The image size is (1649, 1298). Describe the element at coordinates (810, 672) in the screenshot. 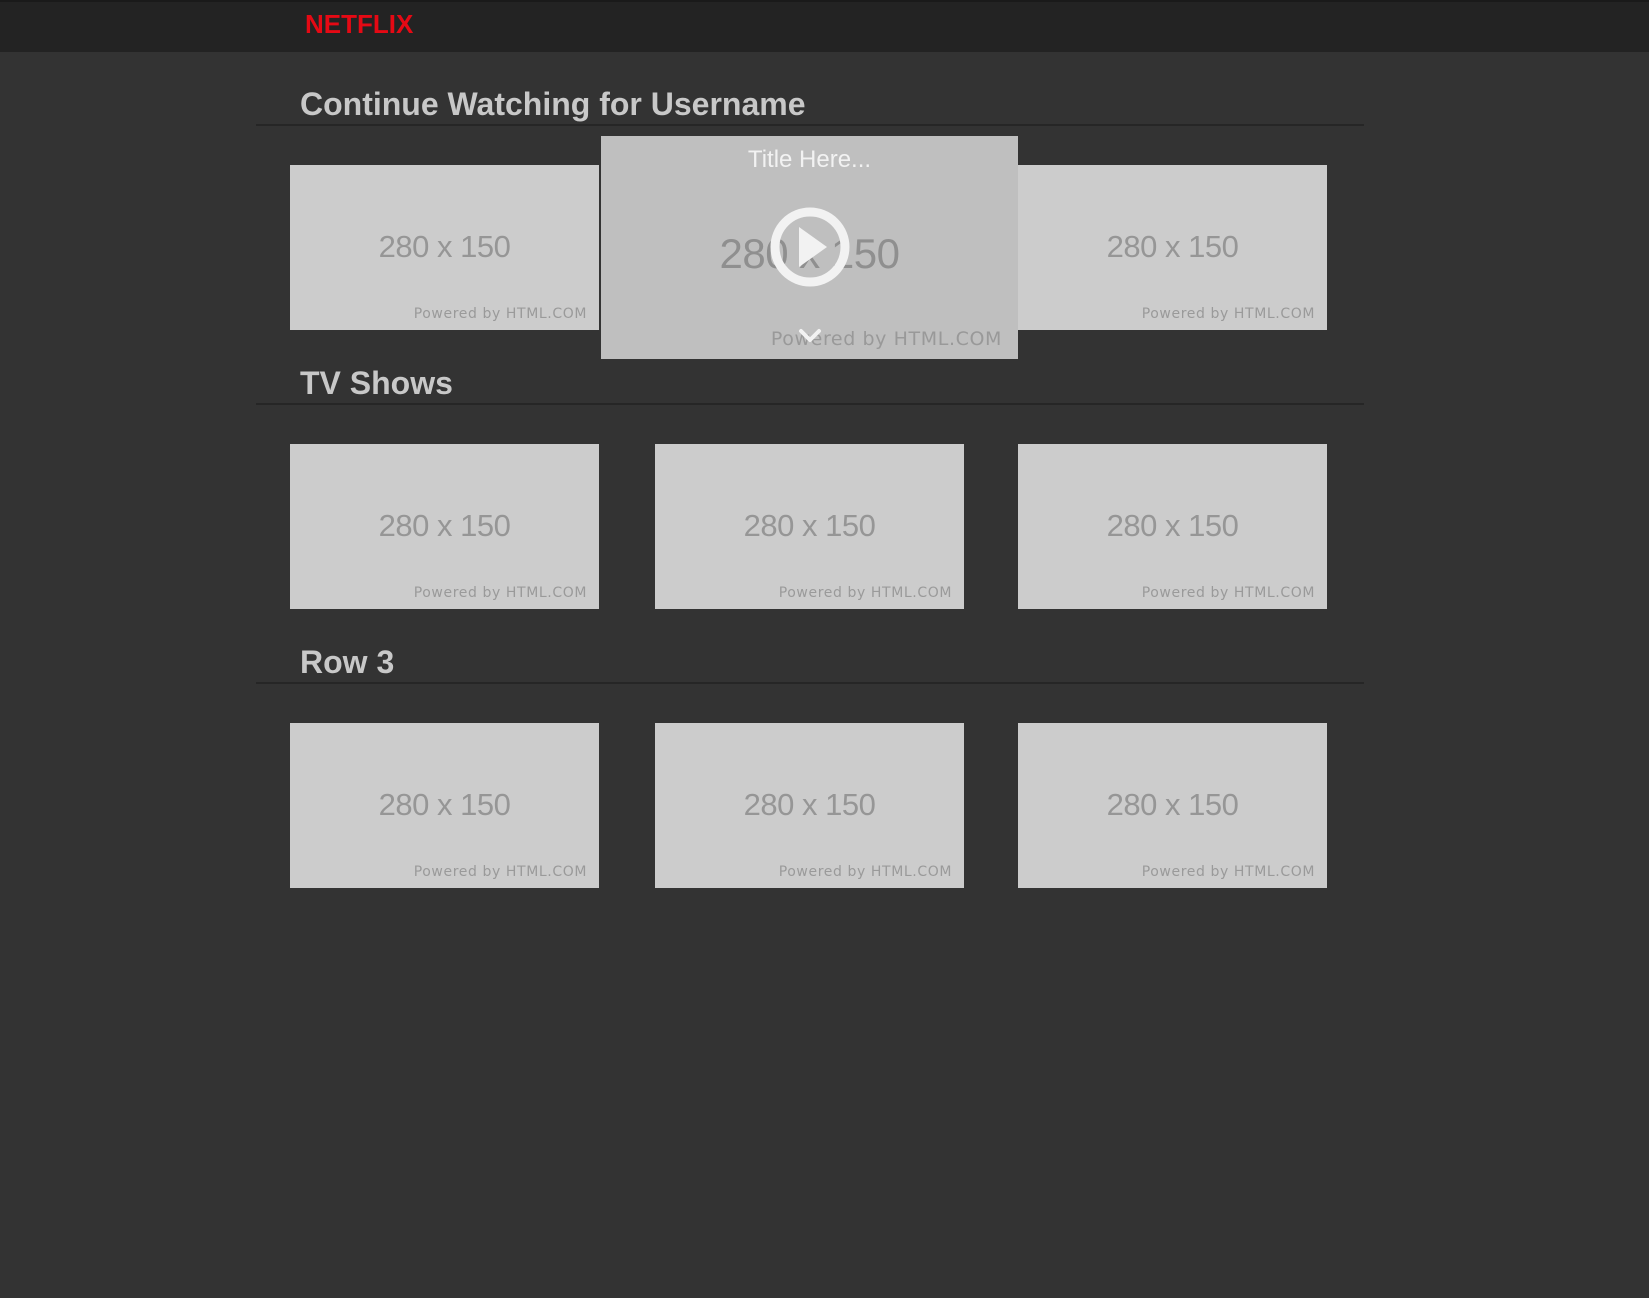

I see `row-3: Row 3` at that location.